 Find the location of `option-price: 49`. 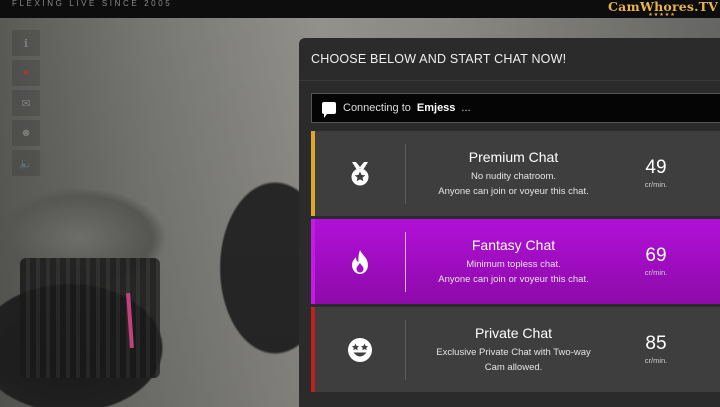

option-price: 49 is located at coordinates (656, 167).